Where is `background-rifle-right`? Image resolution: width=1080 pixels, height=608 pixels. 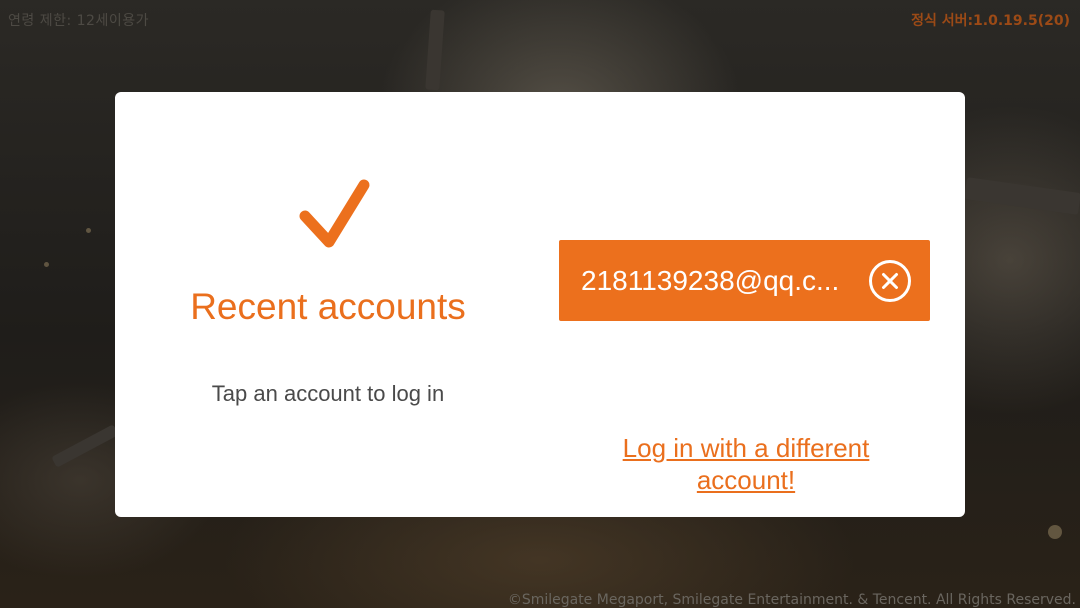
background-rifle-right is located at coordinates (1022, 196).